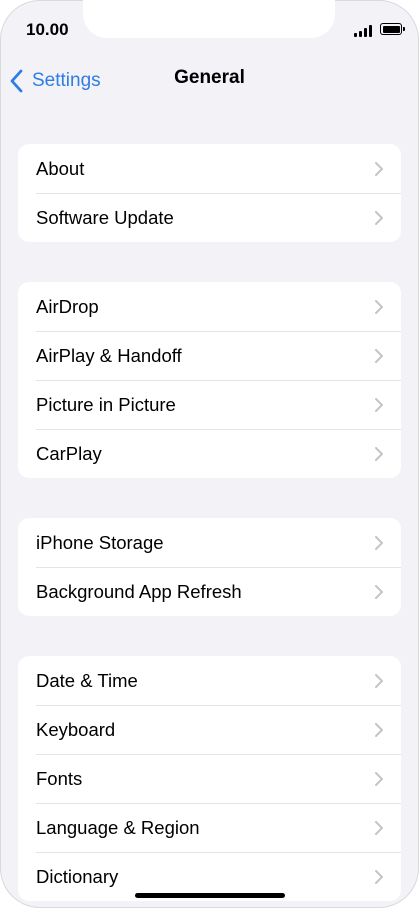 The height and width of the screenshot is (908, 419). I want to click on cellular-signal-icon, so click(364, 30).